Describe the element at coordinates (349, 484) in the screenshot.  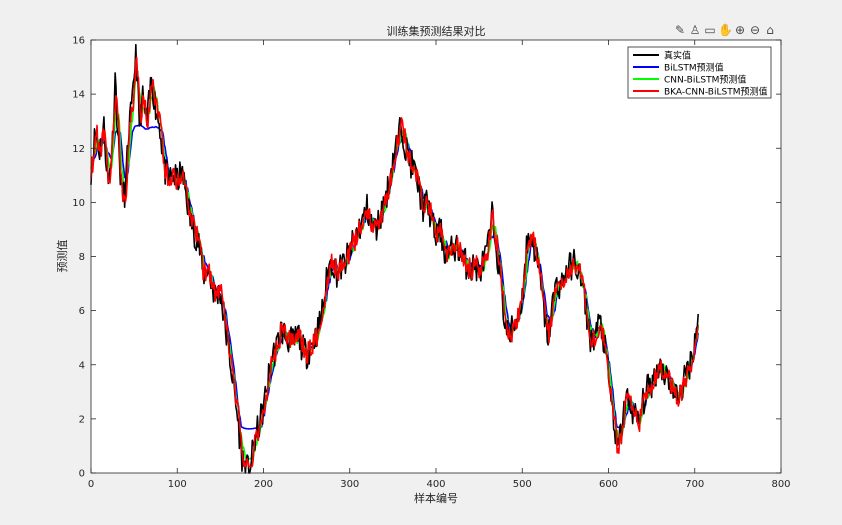
I see `x-tick-label: 300` at that location.